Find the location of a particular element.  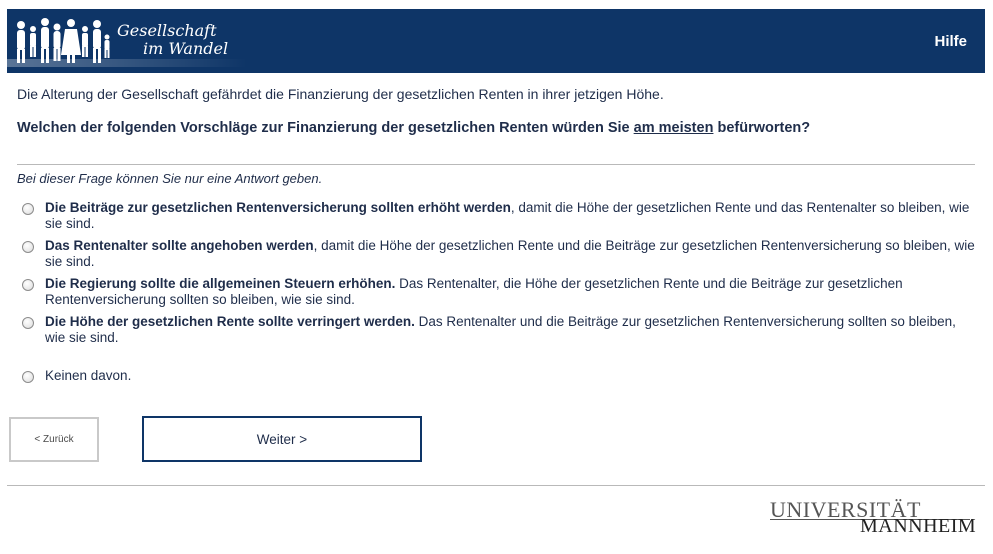

question-after: befürworten? is located at coordinates (762, 128).